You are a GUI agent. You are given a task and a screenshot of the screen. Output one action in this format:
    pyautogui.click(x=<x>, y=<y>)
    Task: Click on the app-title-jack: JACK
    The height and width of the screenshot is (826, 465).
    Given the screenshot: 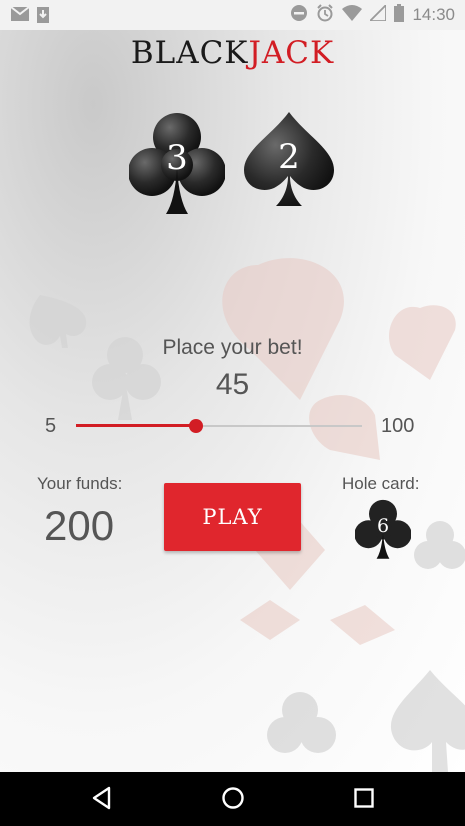 What is the action you would take?
    pyautogui.click(x=291, y=53)
    